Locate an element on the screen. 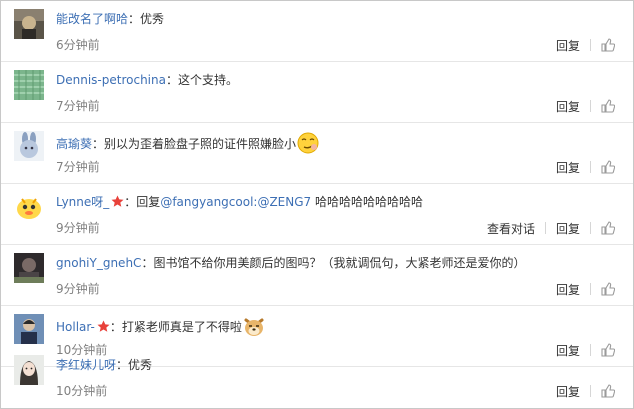  comment-text: 别以为歪着脸盘子照的证件照嫌脸小 is located at coordinates (200, 144).